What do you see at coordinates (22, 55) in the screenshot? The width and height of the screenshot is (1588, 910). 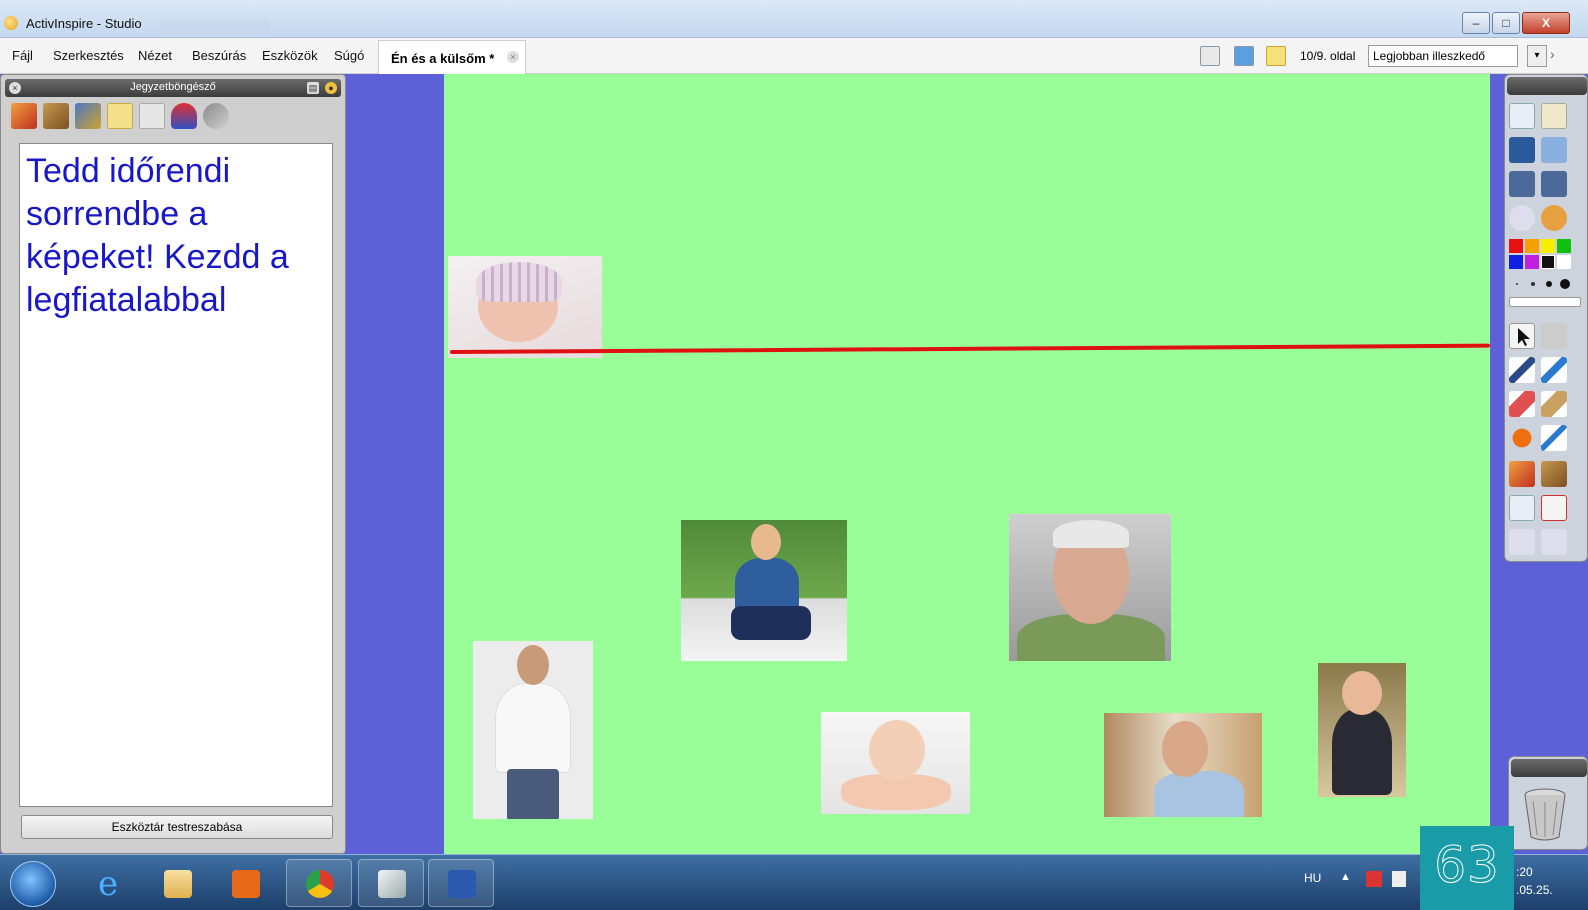 I see `menu-file: Fájl` at bounding box center [22, 55].